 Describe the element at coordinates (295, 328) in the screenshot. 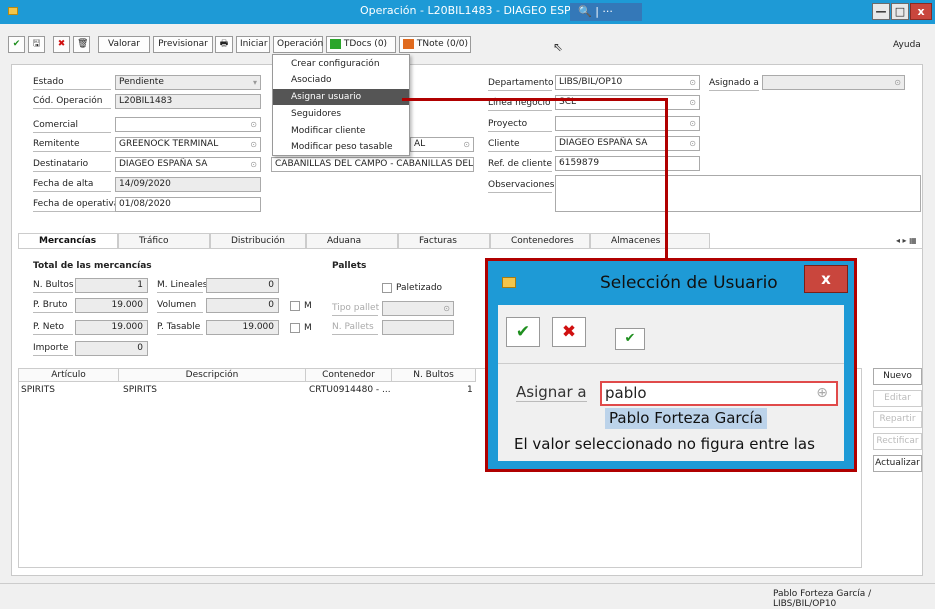

I see `m2-checkbox` at that location.